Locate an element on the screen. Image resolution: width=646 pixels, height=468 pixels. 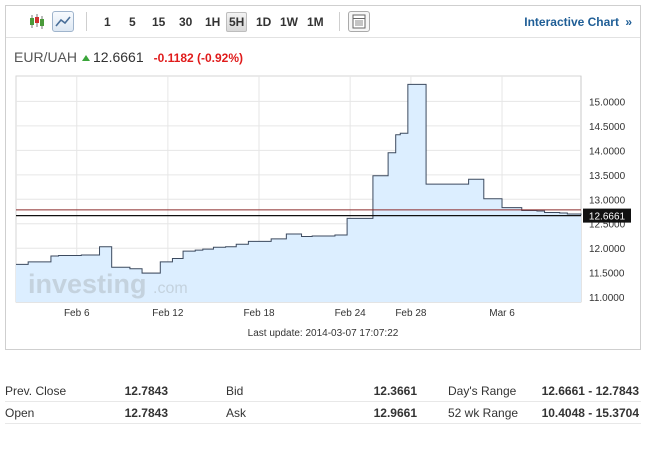
x-tick-label: Feb 28 is located at coordinates (411, 313).